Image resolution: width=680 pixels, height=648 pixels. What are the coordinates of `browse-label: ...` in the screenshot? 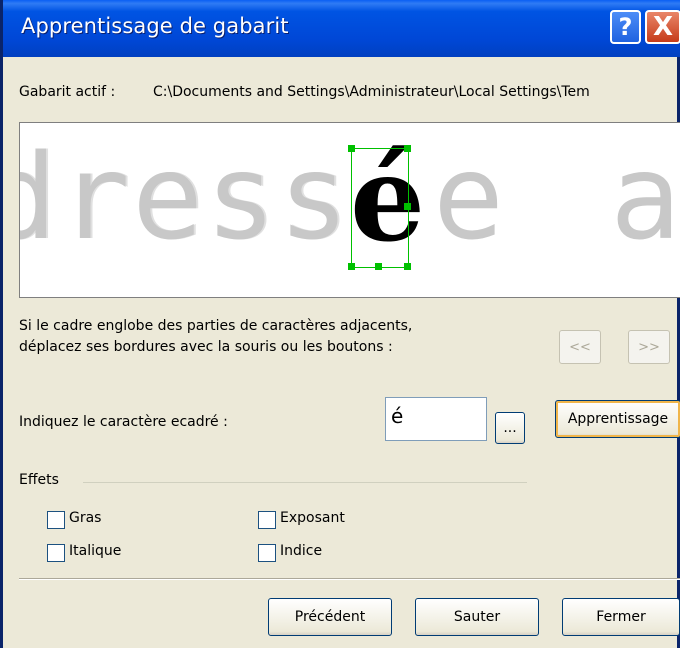 It's located at (510, 428).